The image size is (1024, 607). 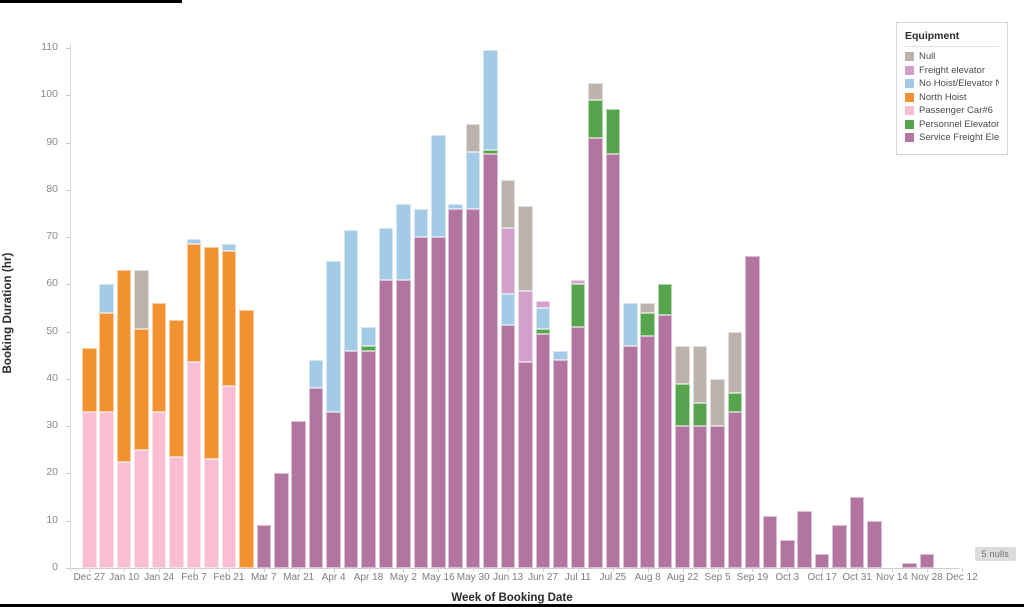 I want to click on legend-item: Personnel Elevator, so click(x=952, y=124).